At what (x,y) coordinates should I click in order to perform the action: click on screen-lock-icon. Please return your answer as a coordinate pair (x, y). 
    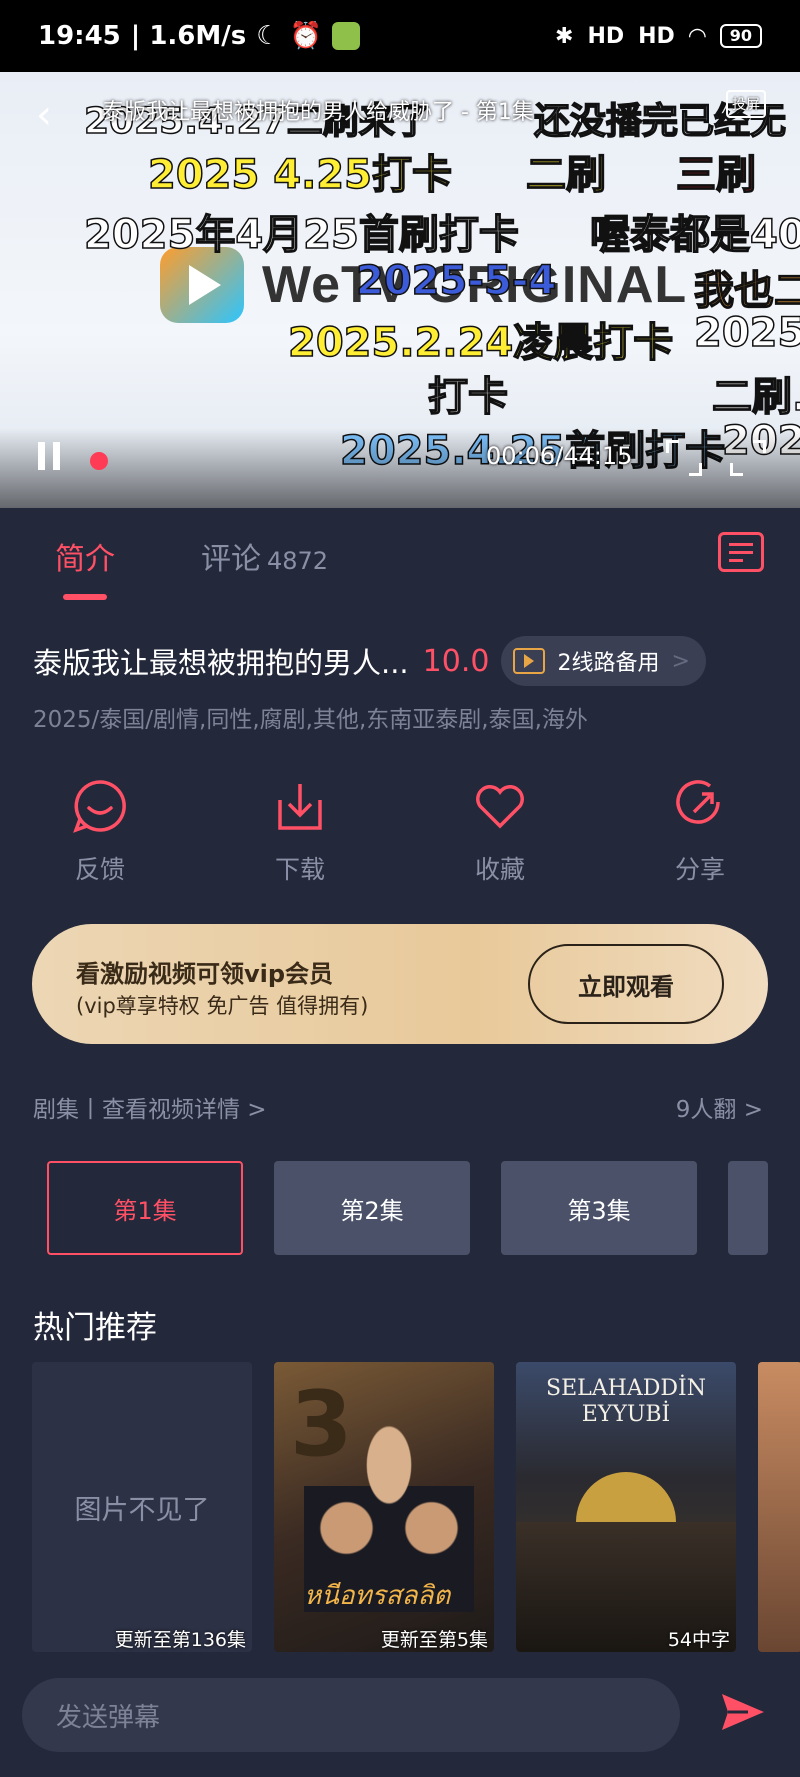
    Looking at the image, I should click on (684, 458).